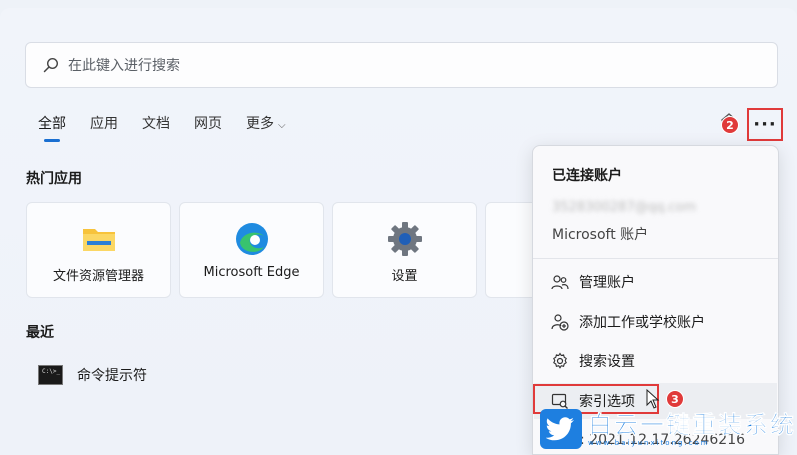 The height and width of the screenshot is (455, 797). What do you see at coordinates (587, 176) in the screenshot?
I see `menu-header: 已连接账户` at bounding box center [587, 176].